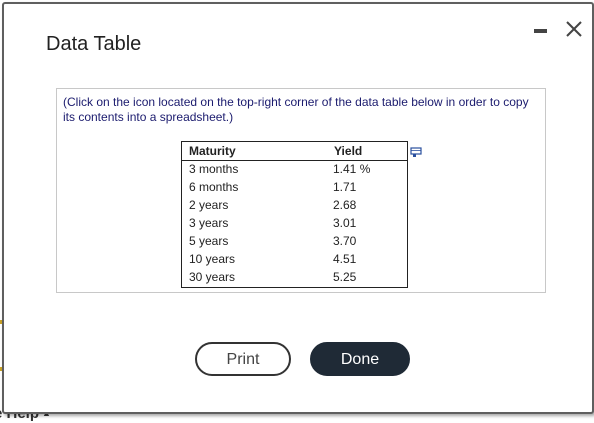  What do you see at coordinates (294, 205) in the screenshot?
I see `table-row: 2 years 2.68` at bounding box center [294, 205].